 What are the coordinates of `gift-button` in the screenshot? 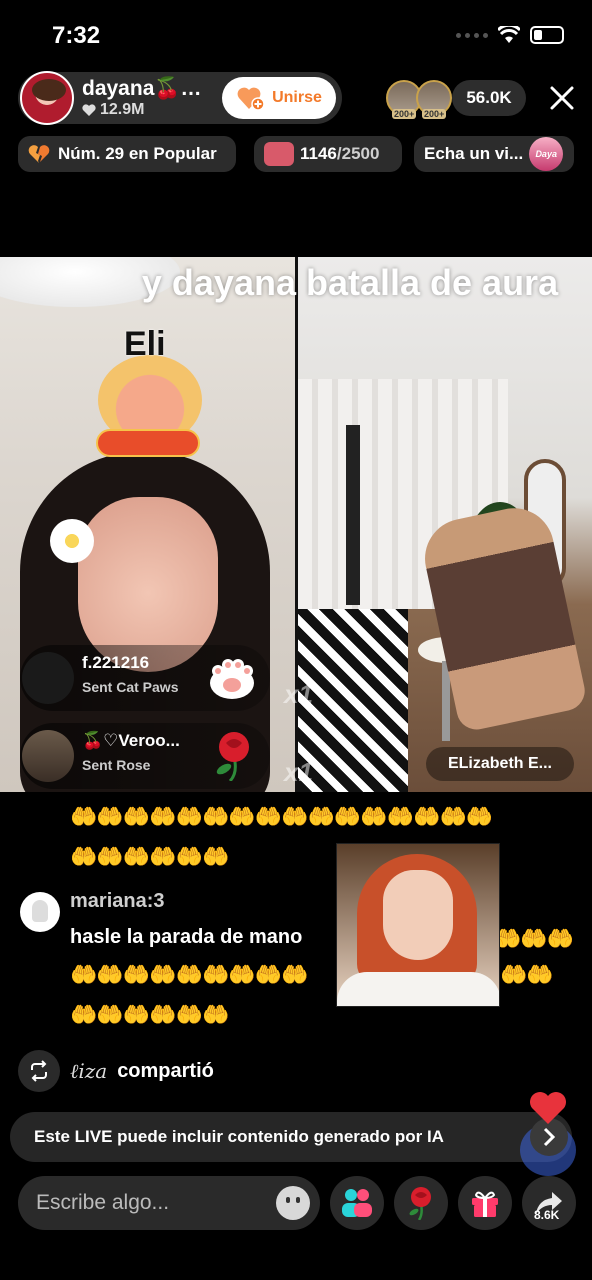 It's located at (485, 1203).